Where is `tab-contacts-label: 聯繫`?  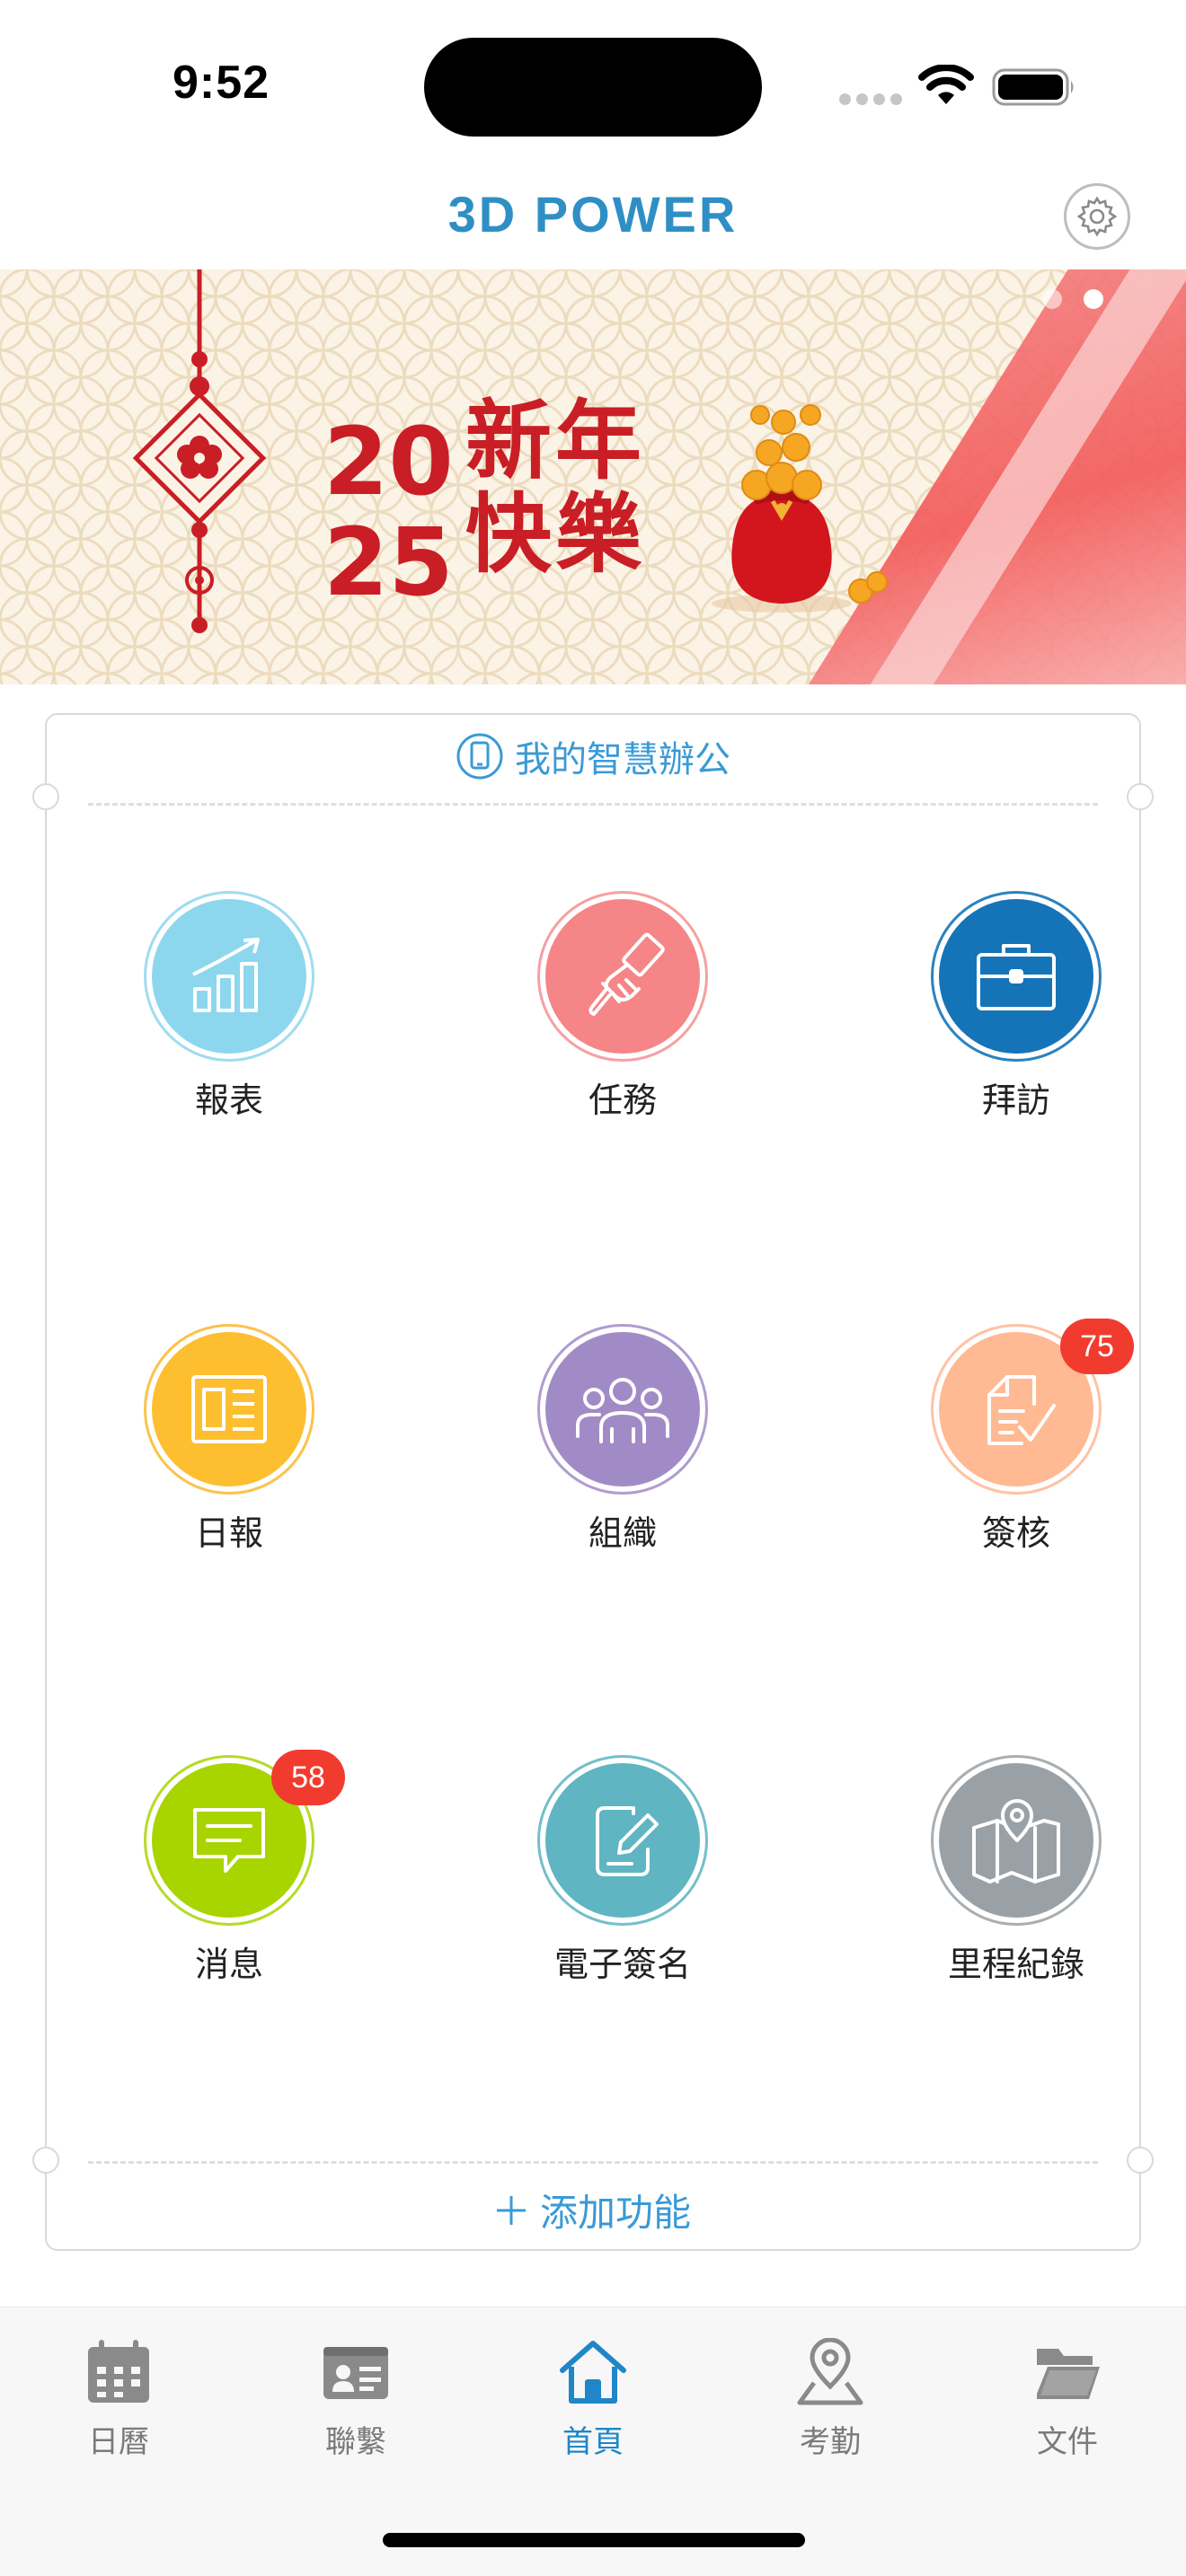 tab-contacts-label: 聯繫 is located at coordinates (355, 2442).